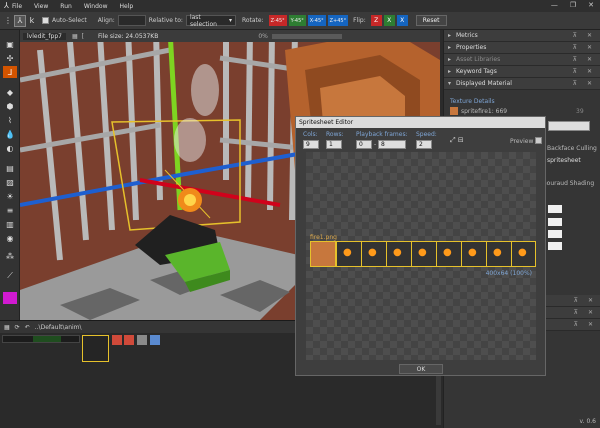  What do you see at coordinates (572, 148) in the screenshot?
I see `backface-culling-label: Backface Culling` at bounding box center [572, 148].